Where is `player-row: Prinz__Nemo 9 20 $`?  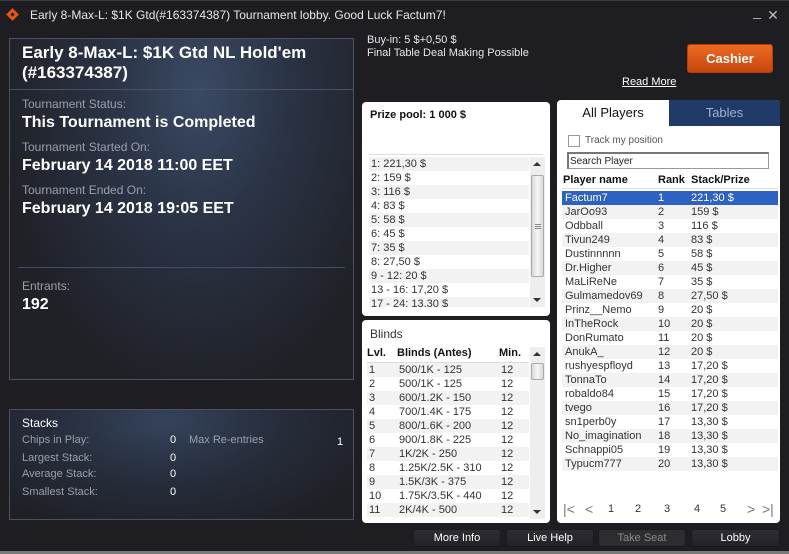
player-row: Prinz__Nemo 9 20 $ is located at coordinates (670, 310).